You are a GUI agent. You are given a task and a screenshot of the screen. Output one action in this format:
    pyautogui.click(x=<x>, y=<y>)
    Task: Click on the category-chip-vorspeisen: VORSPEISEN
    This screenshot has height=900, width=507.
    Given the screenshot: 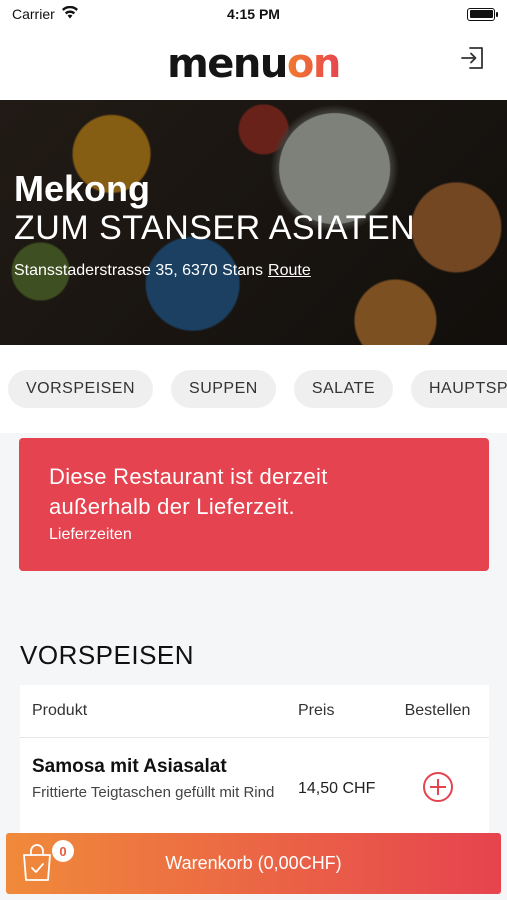 What is the action you would take?
    pyautogui.click(x=81, y=389)
    